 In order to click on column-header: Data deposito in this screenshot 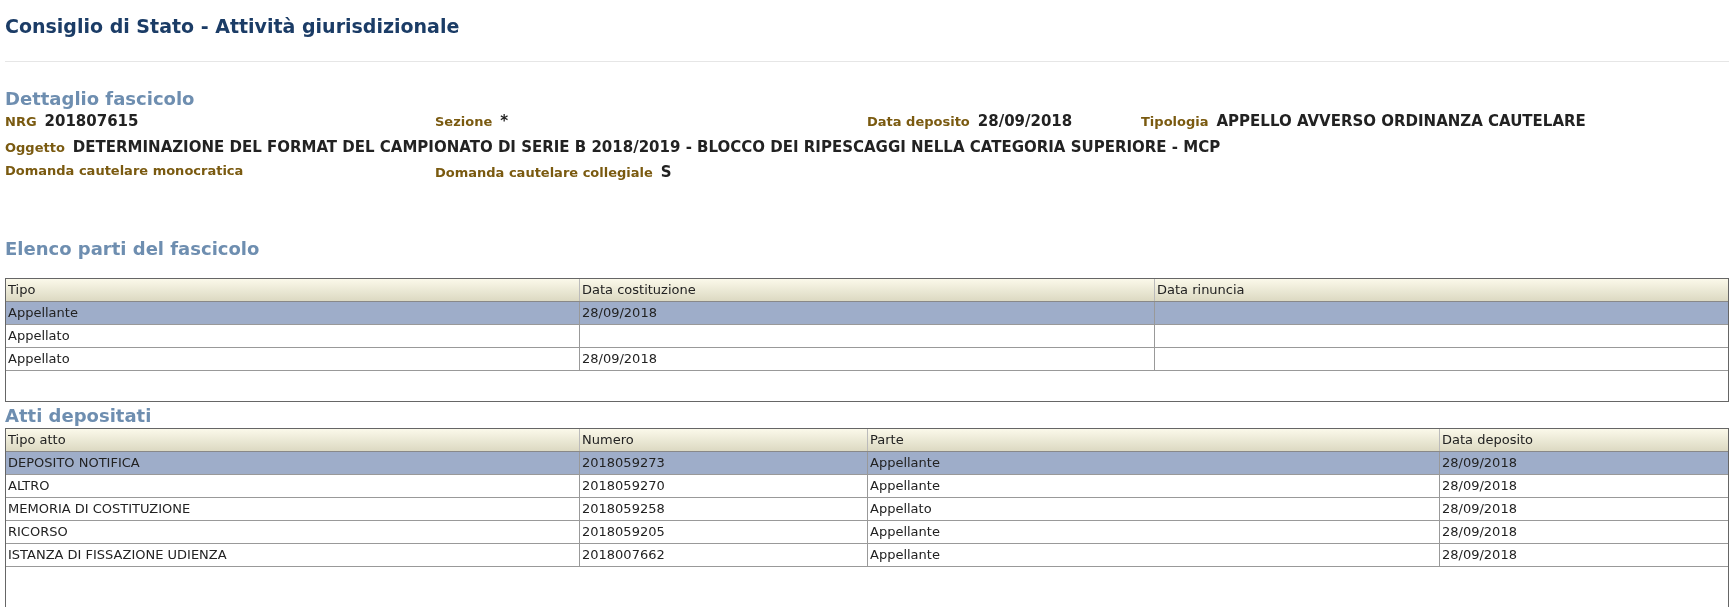, I will do `click(1584, 440)`.